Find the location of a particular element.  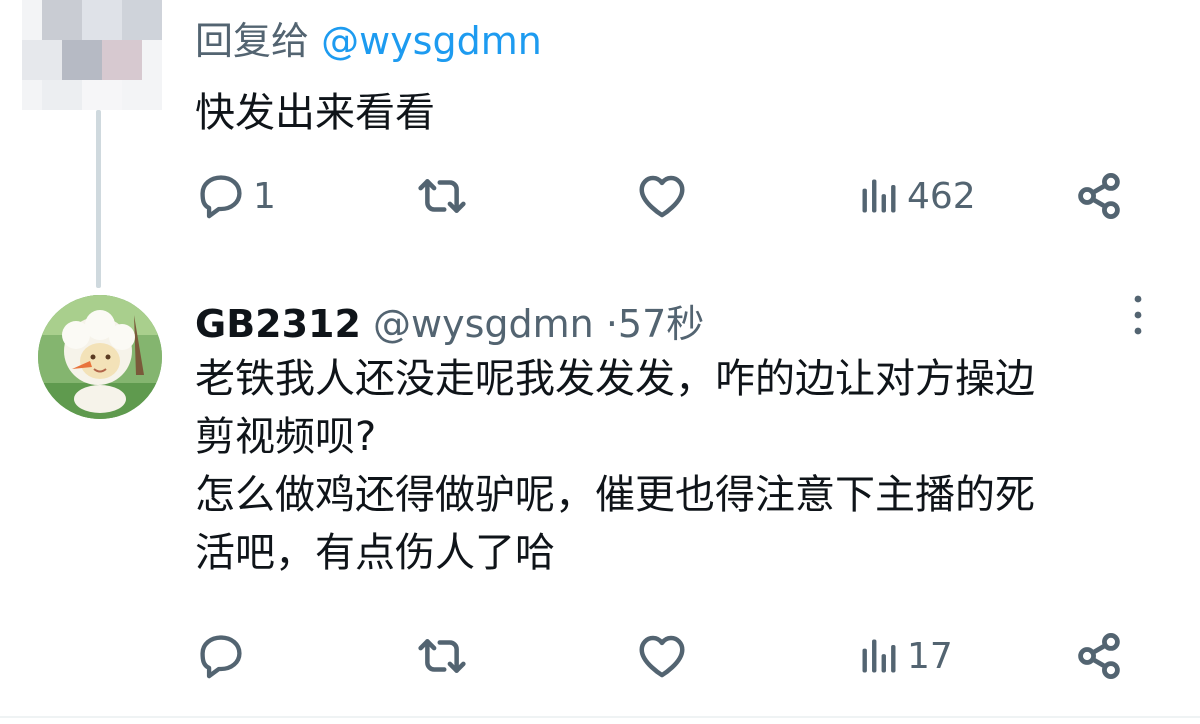

tweet-actions-bar: 17 is located at coordinates (660, 656).